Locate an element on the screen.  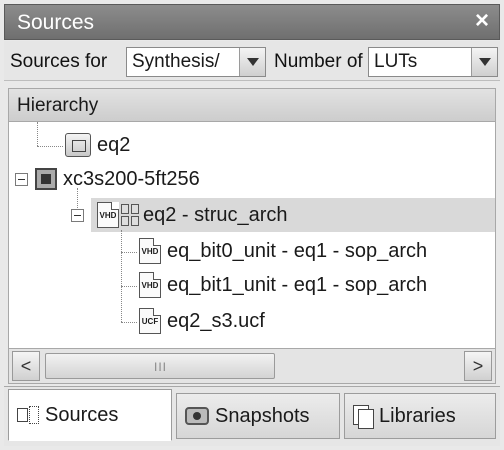
number-of-dropdown: LUTs is located at coordinates (433, 62).